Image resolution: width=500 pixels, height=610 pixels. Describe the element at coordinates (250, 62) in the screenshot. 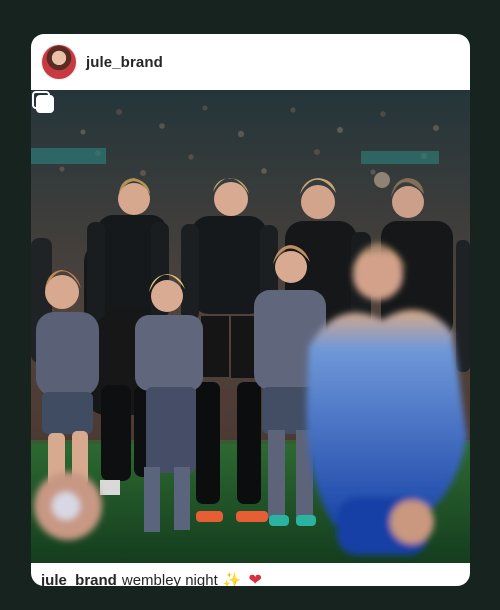

I see `post-header: jule_brand` at that location.